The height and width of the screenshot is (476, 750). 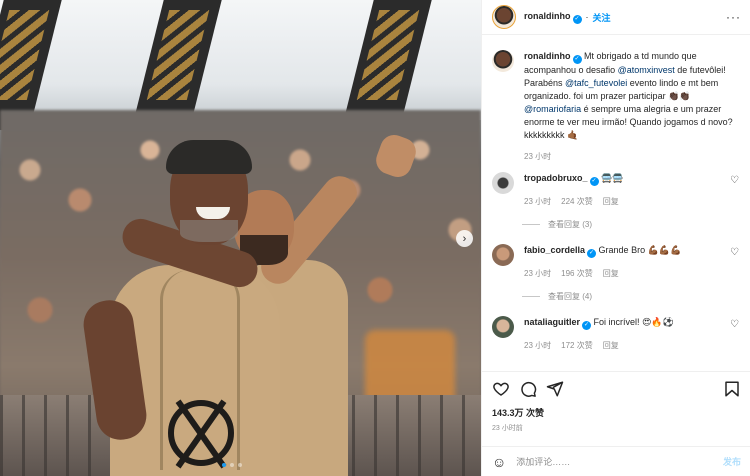 I want to click on post-comment-button: 发布, so click(x=732, y=461).